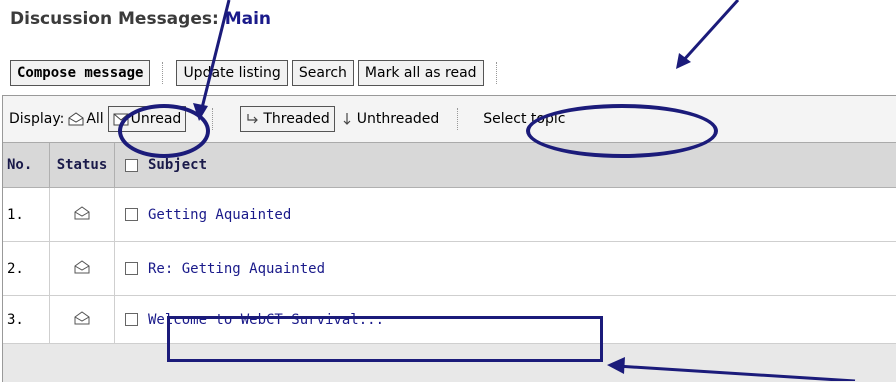 This screenshot has width=896, height=382. I want to click on arrow-to-welcome-message, so click(731, 369).